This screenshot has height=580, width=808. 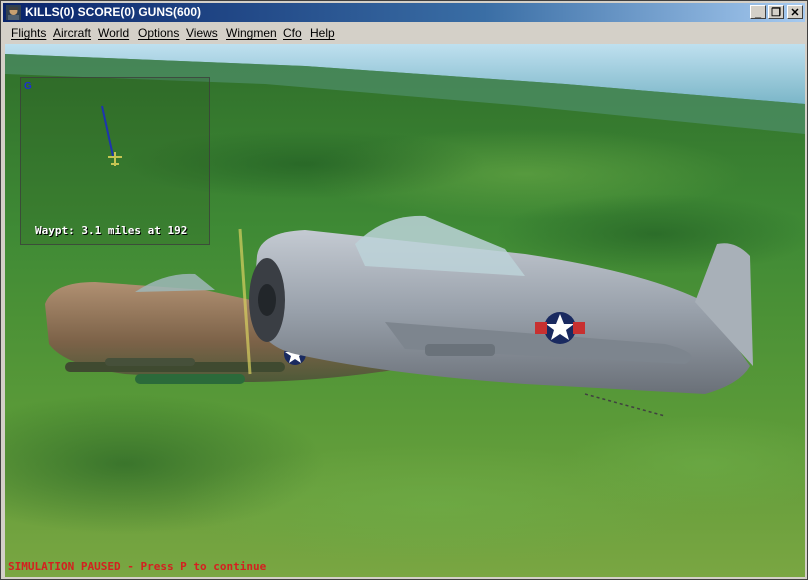 What do you see at coordinates (28, 33) in the screenshot?
I see `menu-flights: Flights` at bounding box center [28, 33].